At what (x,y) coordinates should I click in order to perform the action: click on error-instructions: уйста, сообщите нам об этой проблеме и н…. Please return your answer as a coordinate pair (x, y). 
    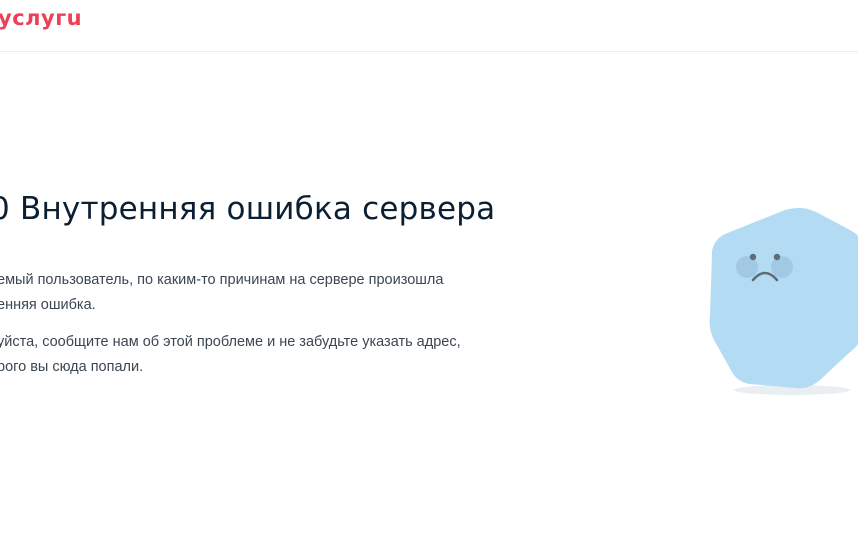
    Looking at the image, I should click on (258, 355).